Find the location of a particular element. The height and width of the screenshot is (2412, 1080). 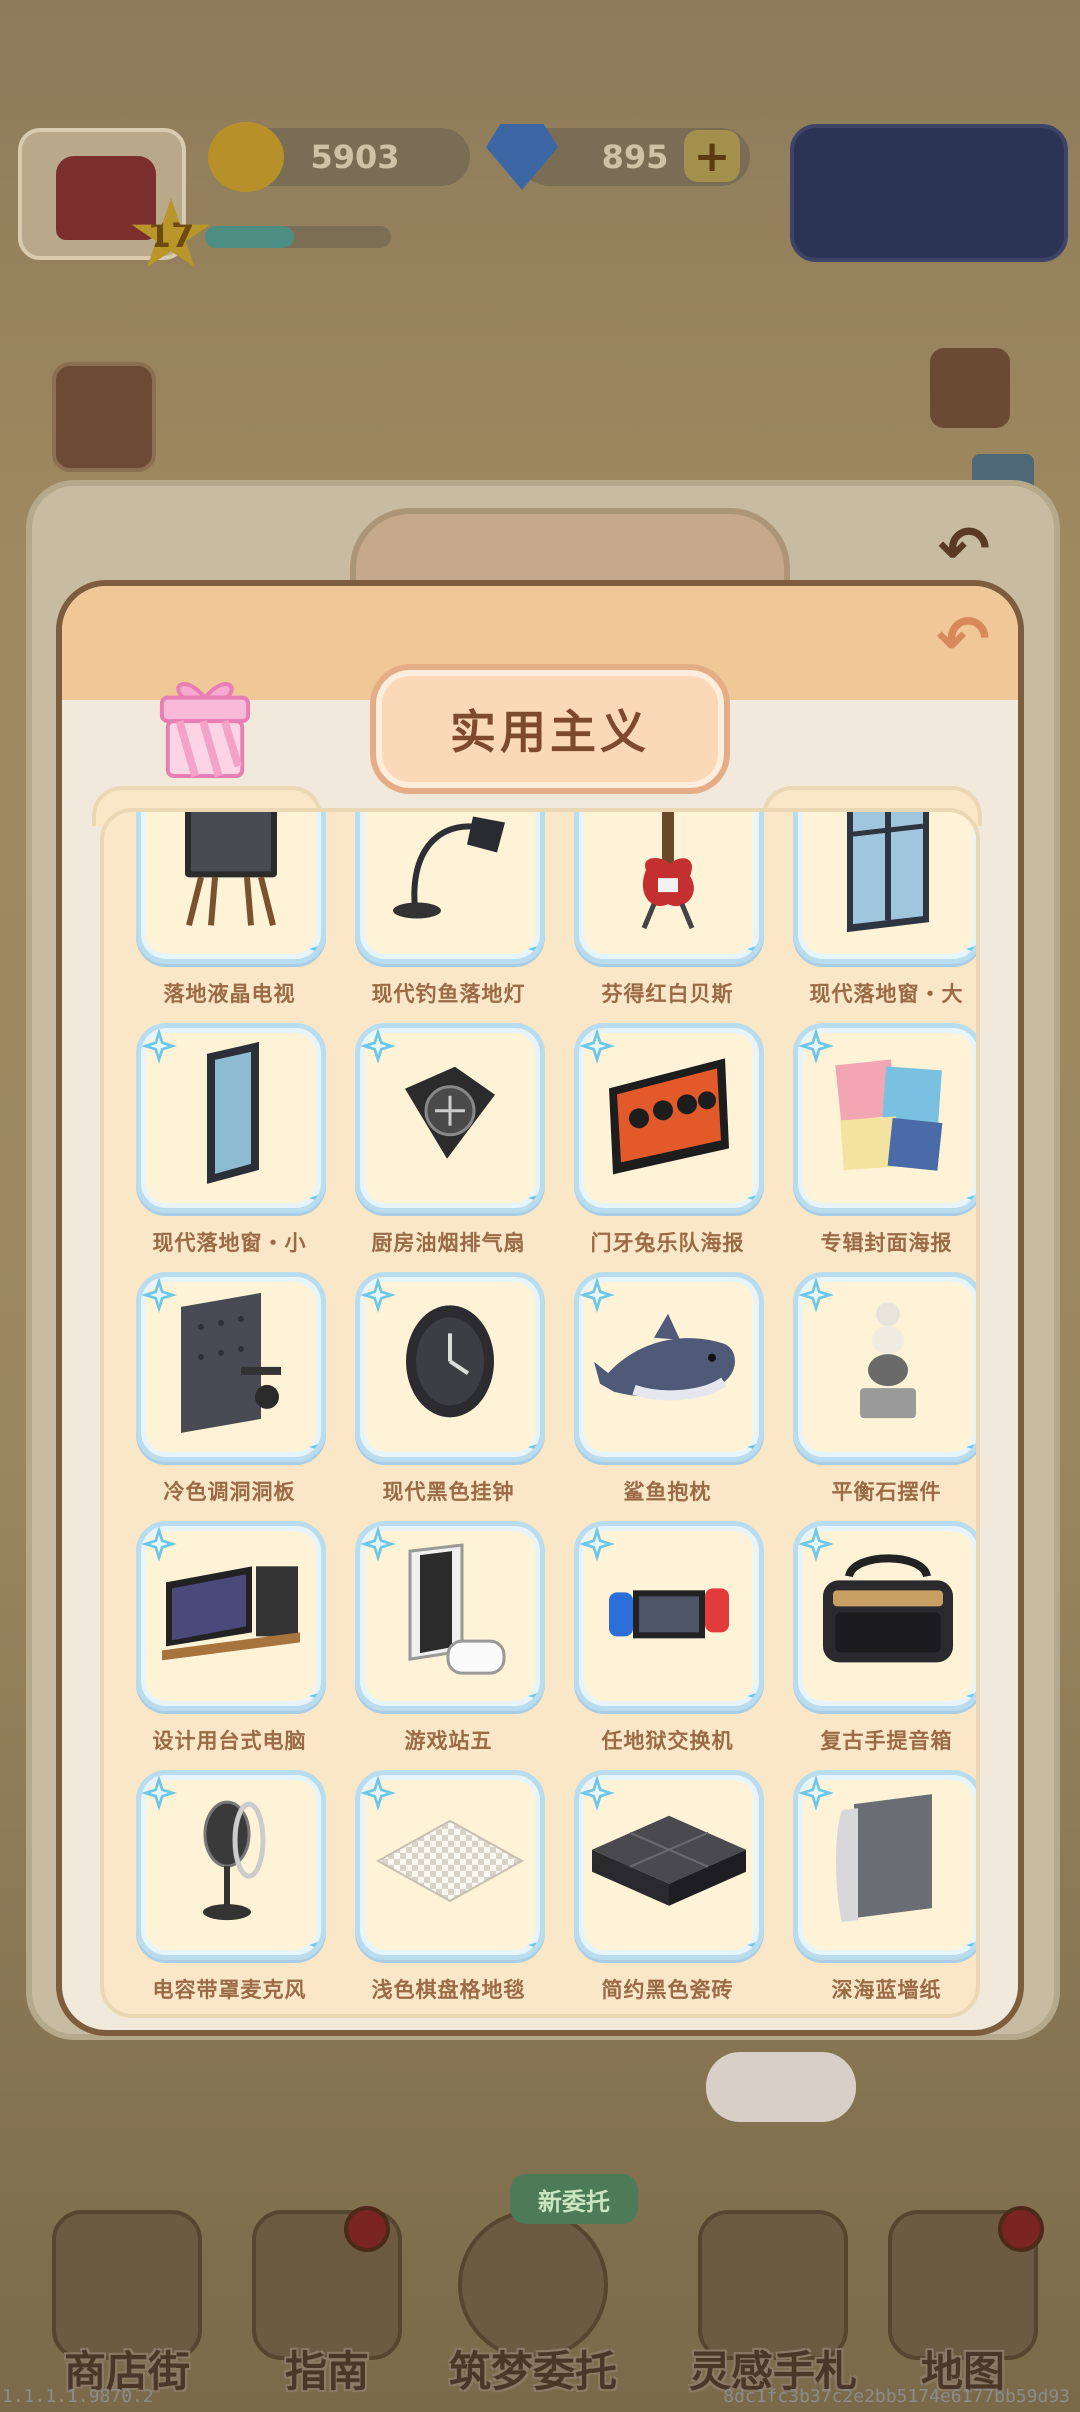

shark-pillow-icon is located at coordinates (669, 1365).